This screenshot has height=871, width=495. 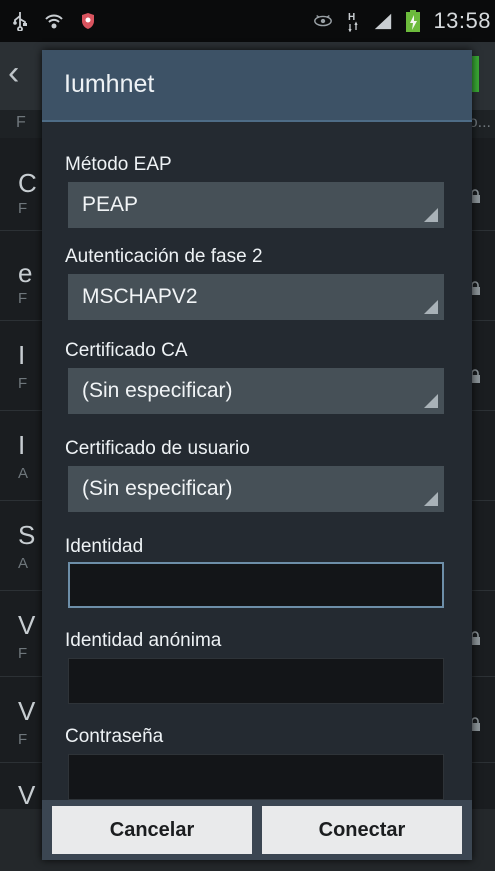 What do you see at coordinates (256, 681) in the screenshot?
I see `anonymous-identity-input` at bounding box center [256, 681].